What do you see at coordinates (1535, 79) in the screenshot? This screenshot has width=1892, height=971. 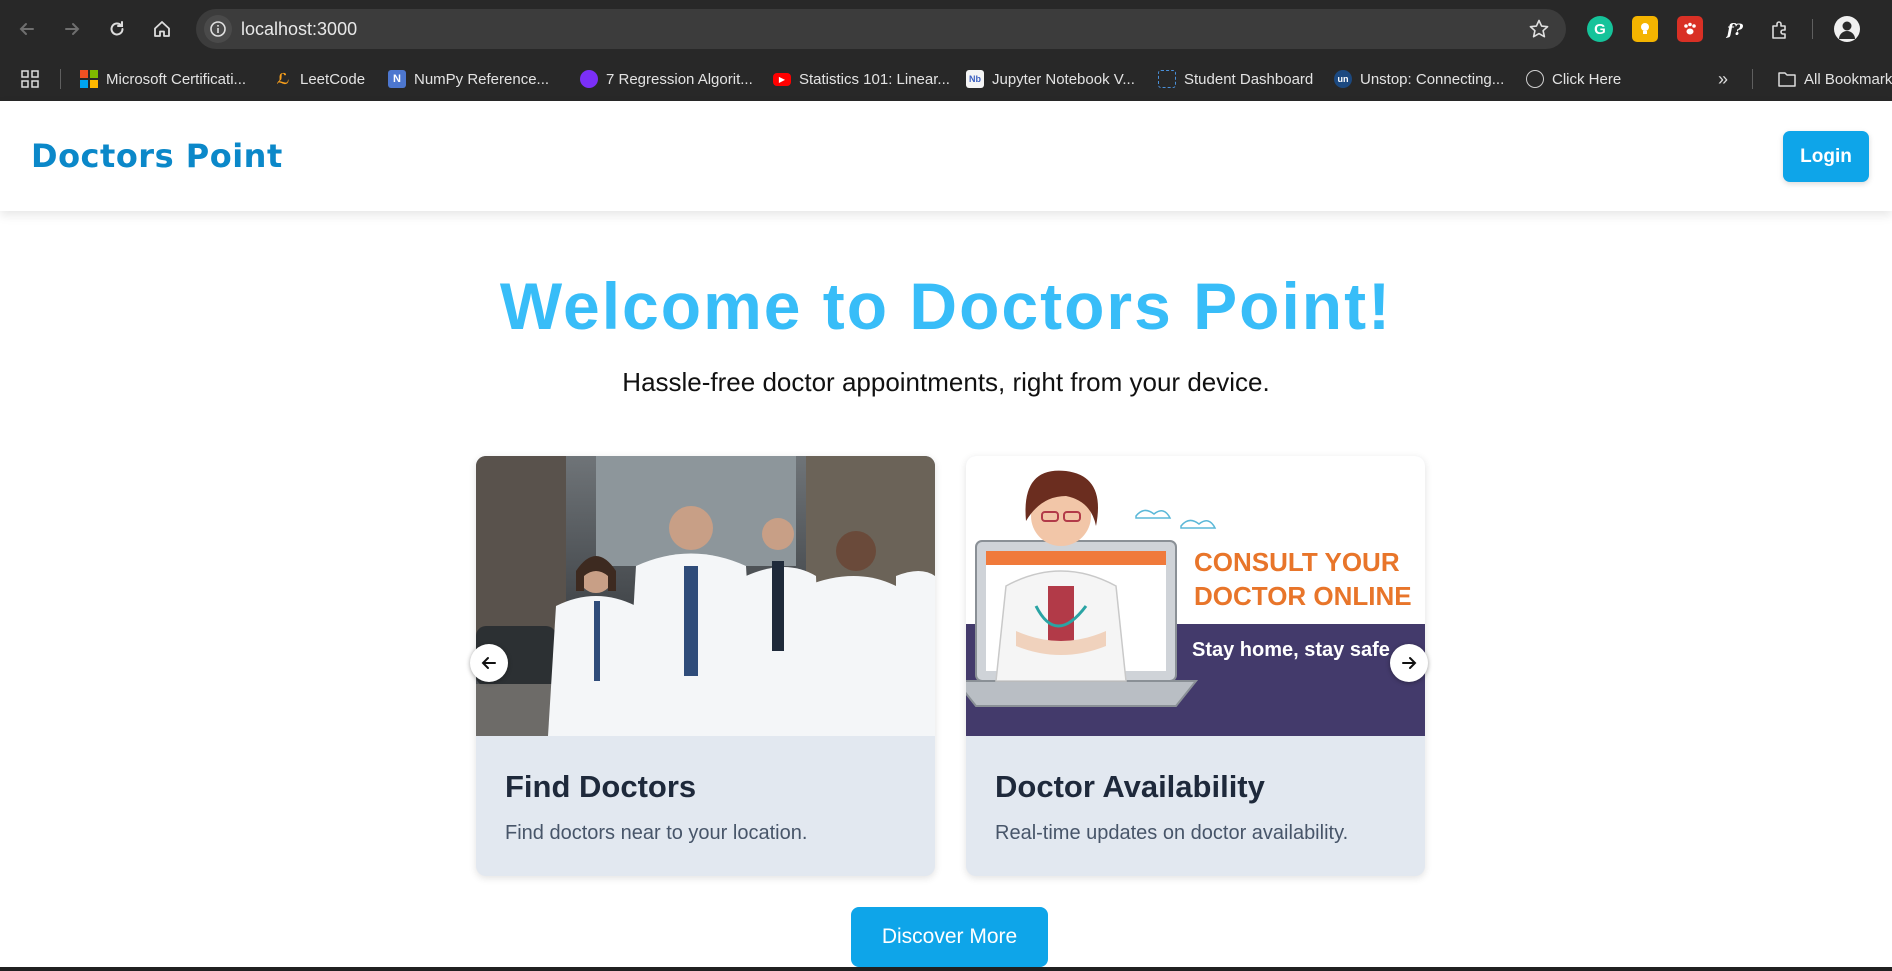 I see `globe-icon` at bounding box center [1535, 79].